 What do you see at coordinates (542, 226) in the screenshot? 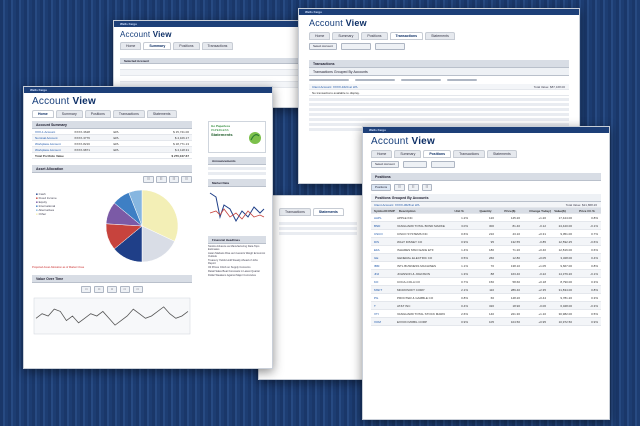
I see `table-cell: -0.12` at bounding box center [542, 226].